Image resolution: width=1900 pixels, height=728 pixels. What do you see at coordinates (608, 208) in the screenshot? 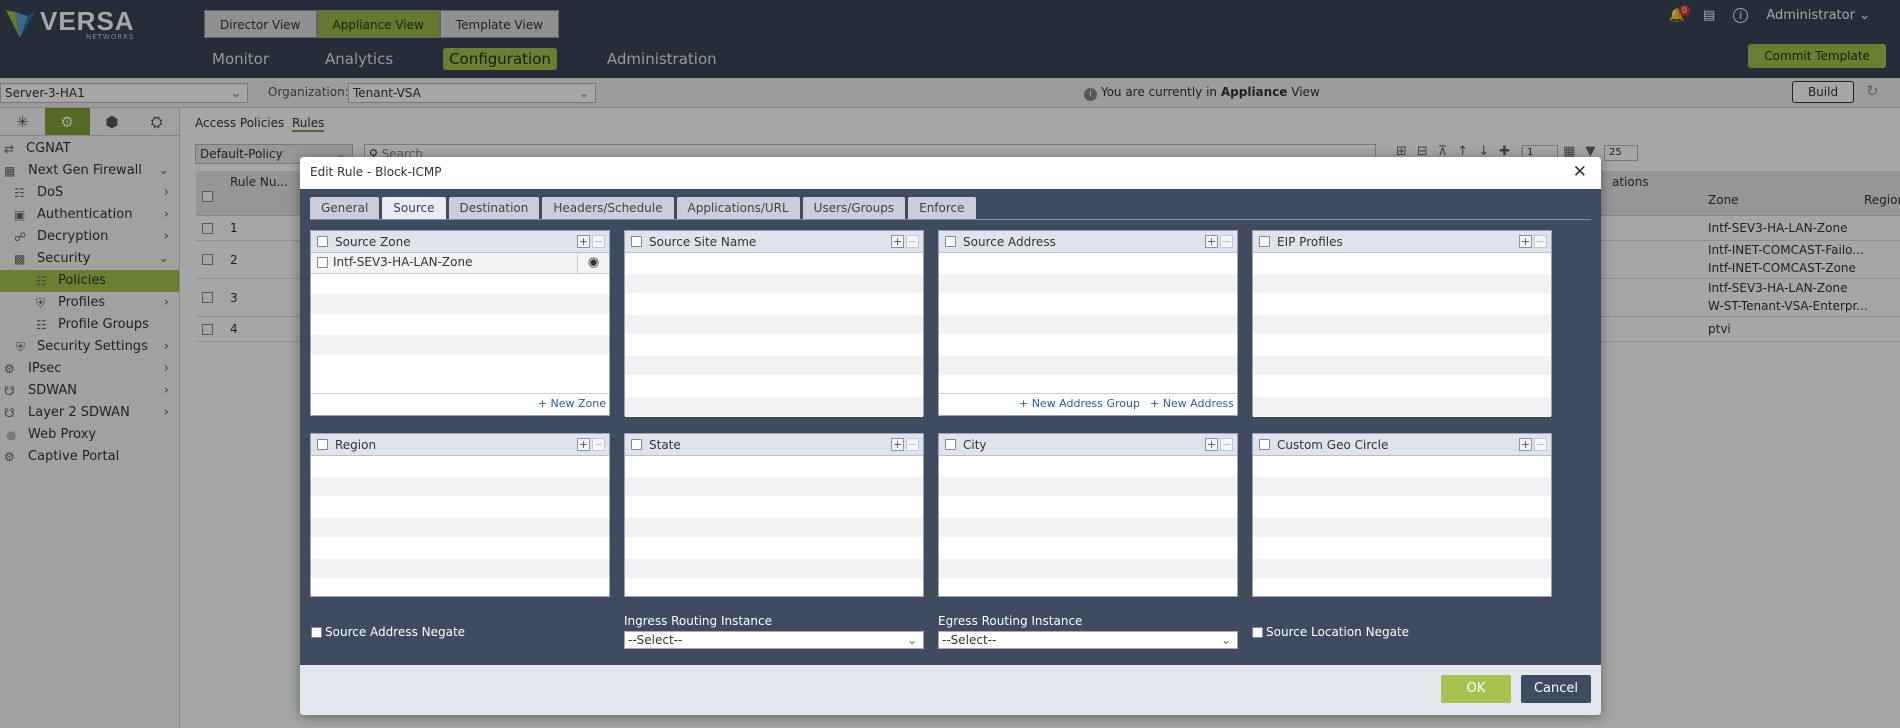
I see `tab-headers-schedule: Headers/Schedule` at bounding box center [608, 208].